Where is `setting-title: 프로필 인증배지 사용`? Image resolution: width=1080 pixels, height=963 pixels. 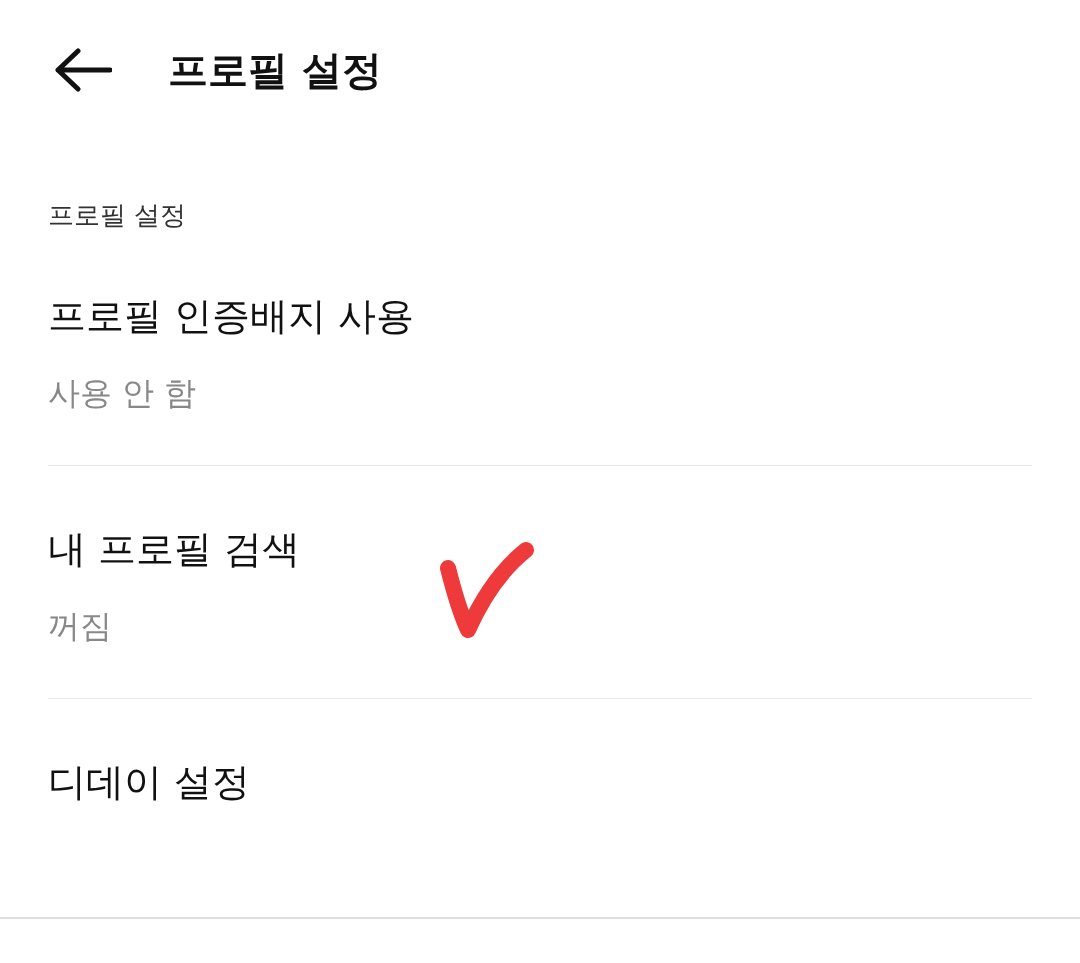
setting-title: 프로필 인증배지 사용 is located at coordinates (231, 316).